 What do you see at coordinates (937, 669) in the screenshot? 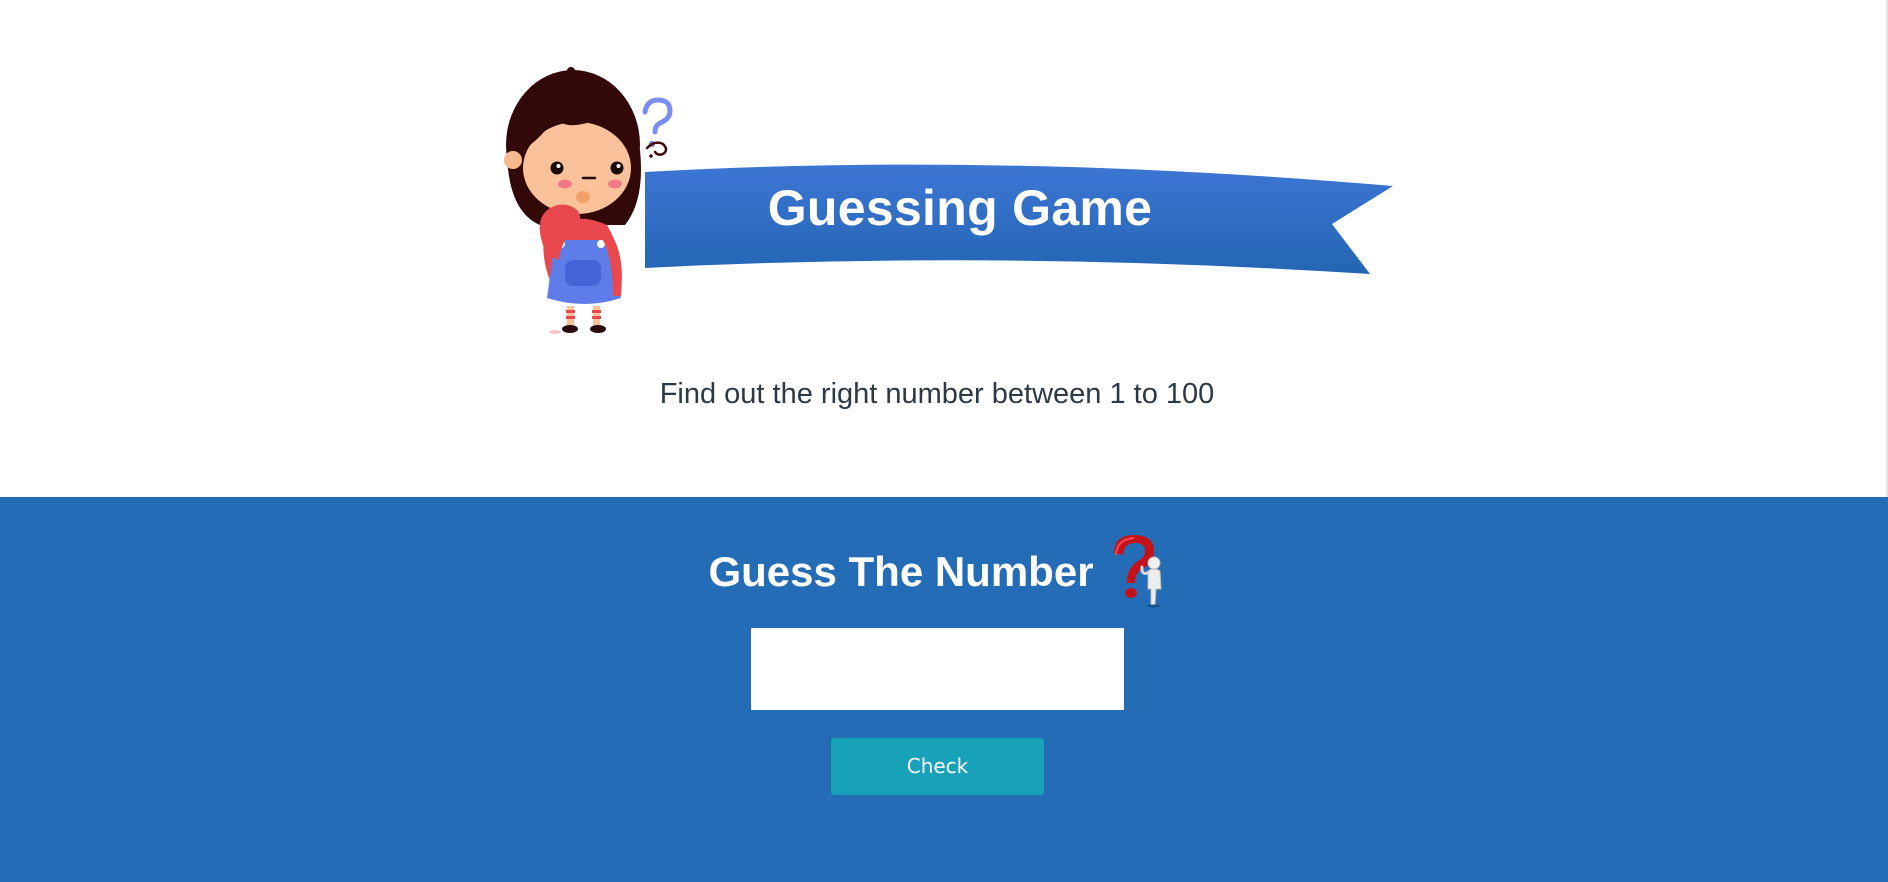
I see `guess-input` at bounding box center [937, 669].